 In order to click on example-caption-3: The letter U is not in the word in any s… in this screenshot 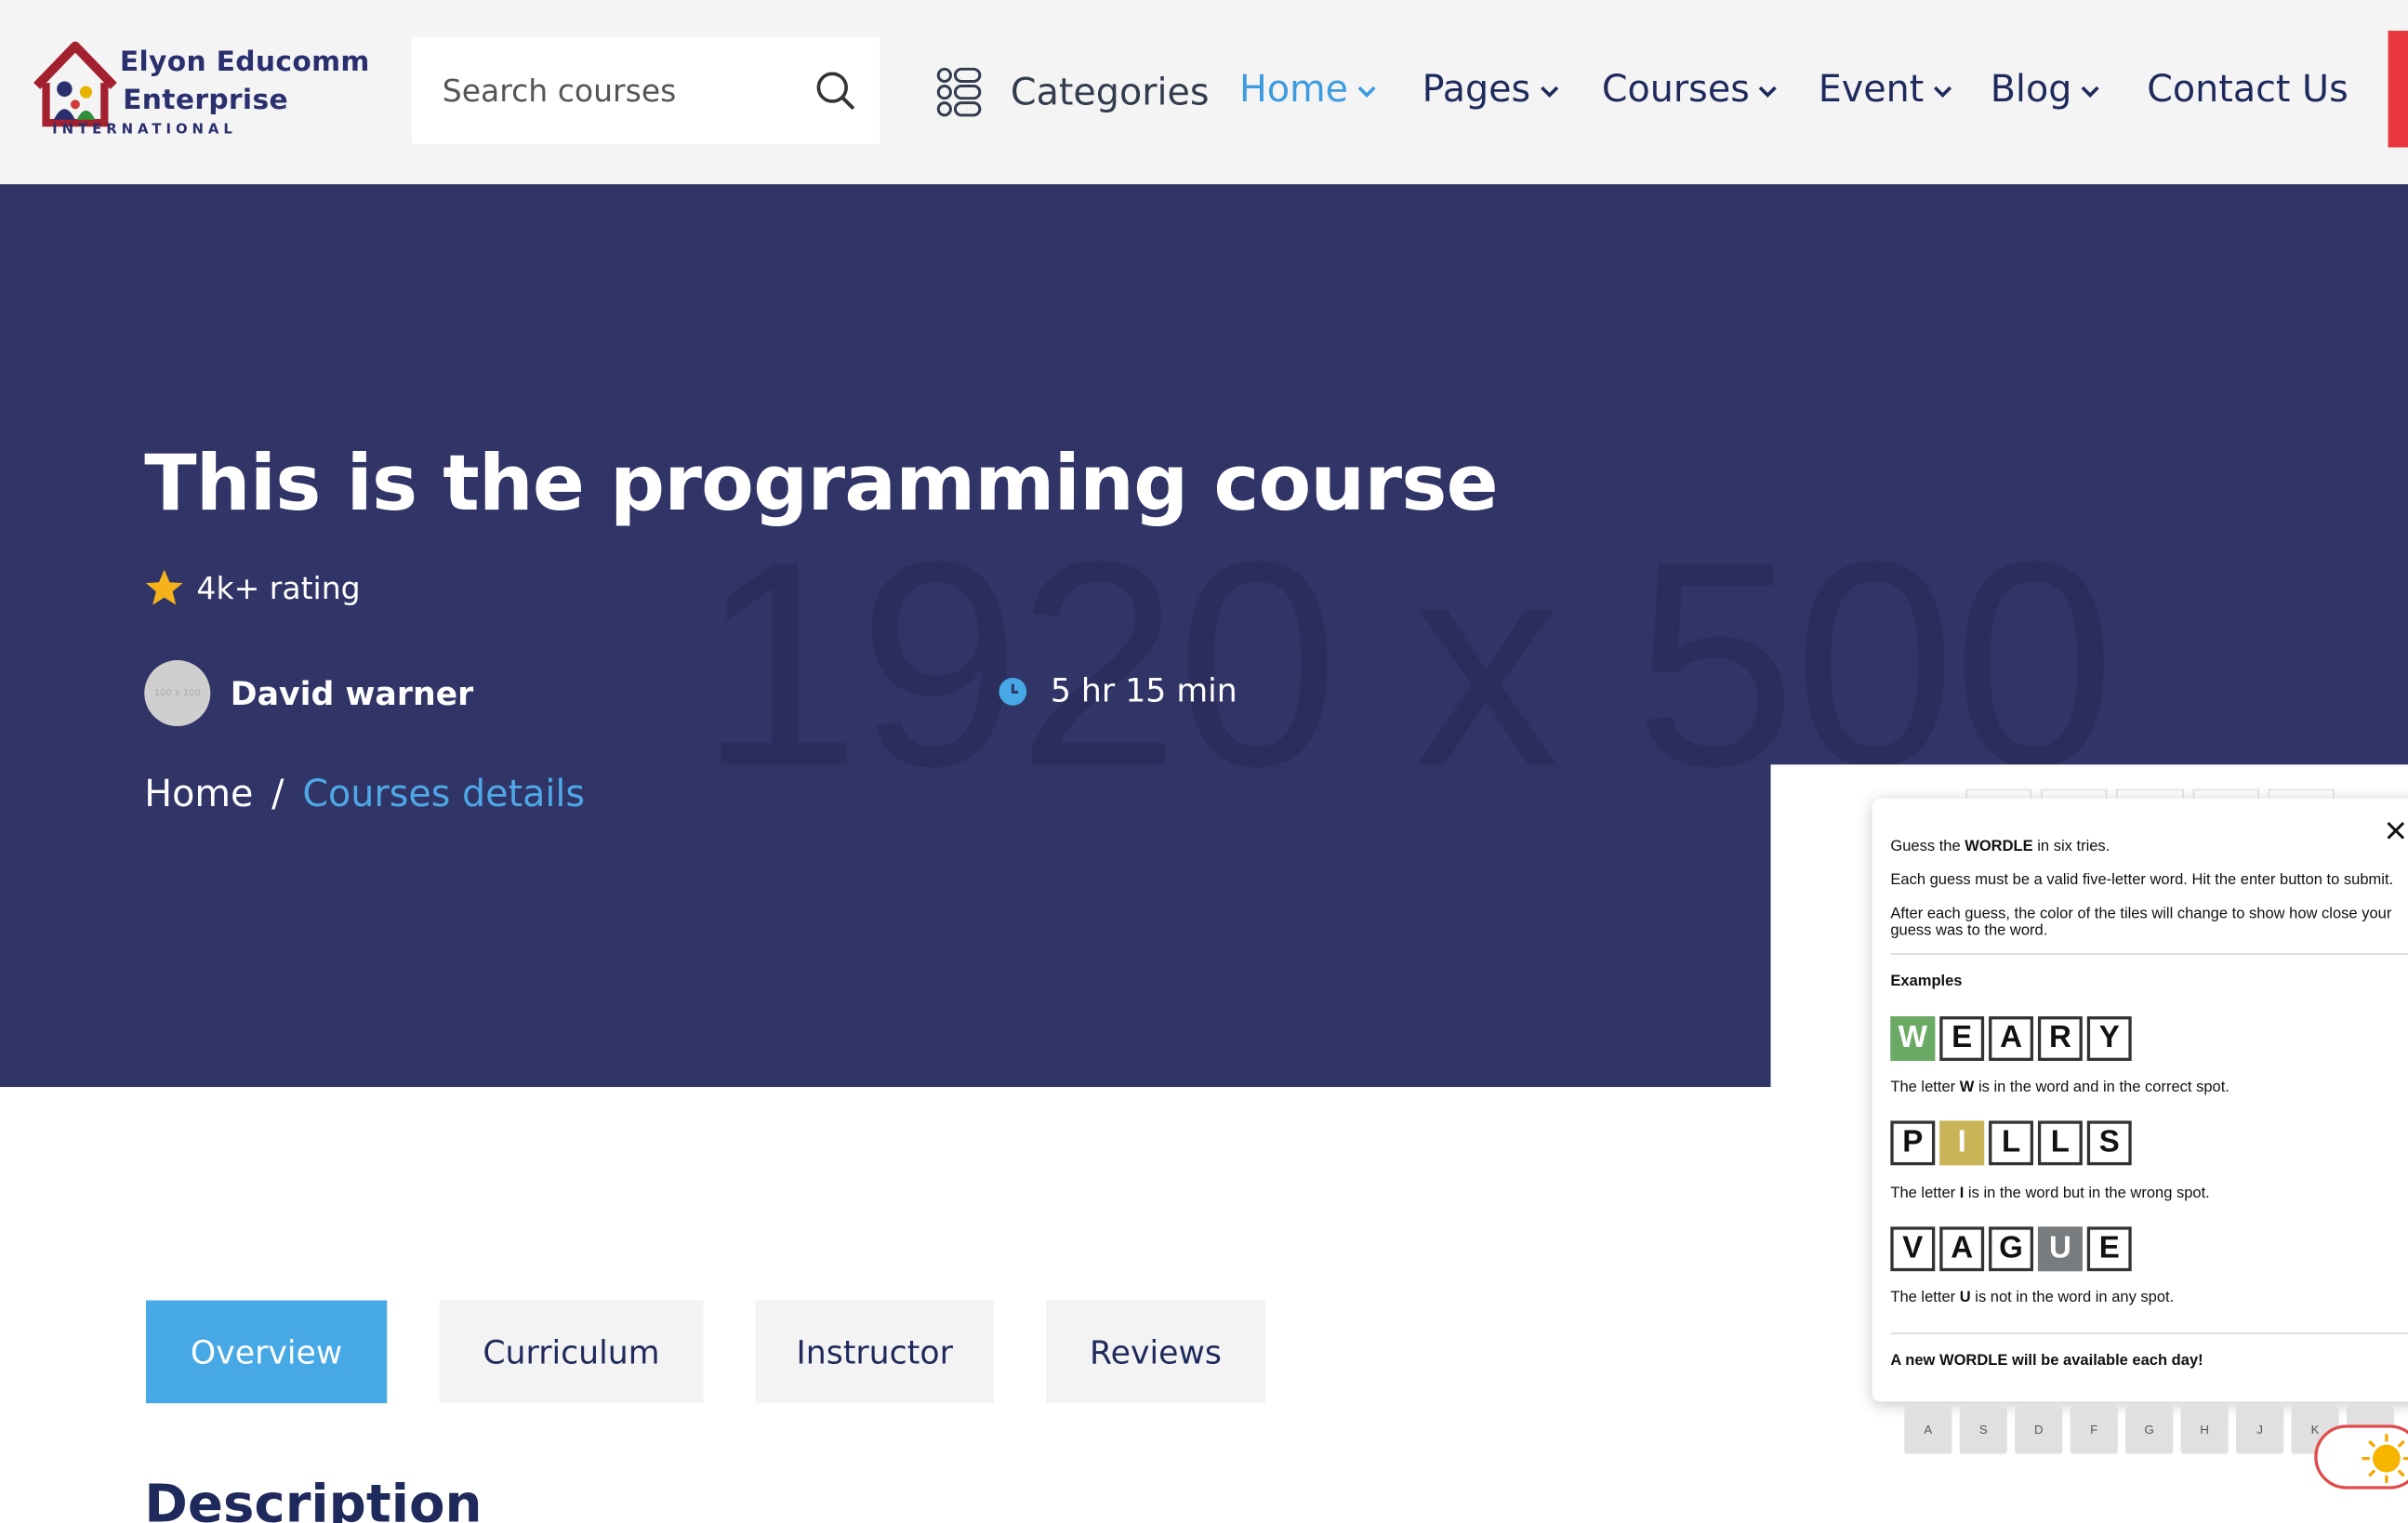, I will do `click(2032, 1298)`.